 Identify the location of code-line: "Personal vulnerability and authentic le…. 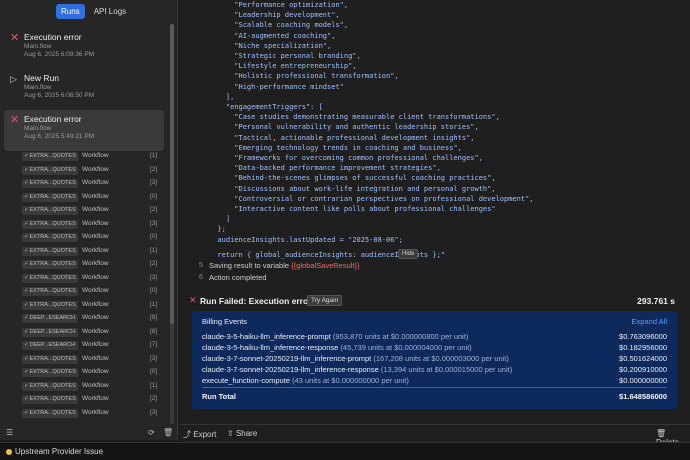
(344, 127).